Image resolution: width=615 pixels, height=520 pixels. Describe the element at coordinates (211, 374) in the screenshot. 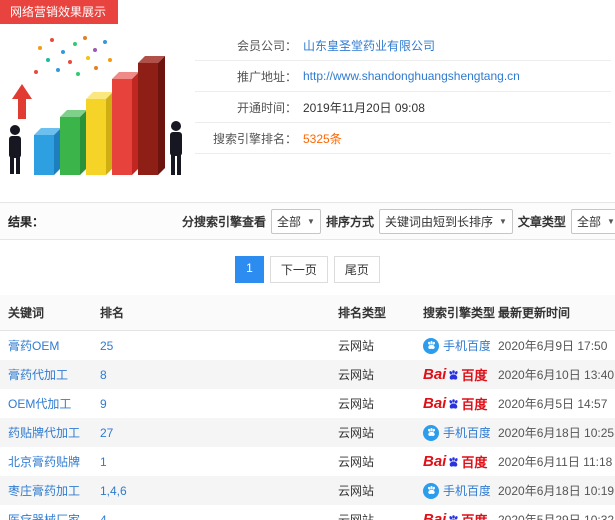

I see `rank-cell: 8` at that location.